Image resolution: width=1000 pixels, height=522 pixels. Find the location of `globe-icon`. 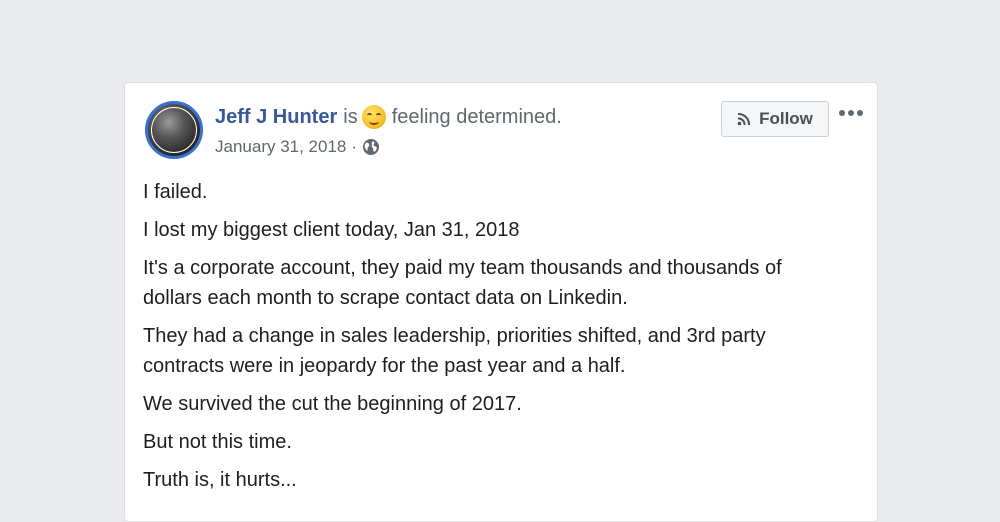

globe-icon is located at coordinates (371, 147).